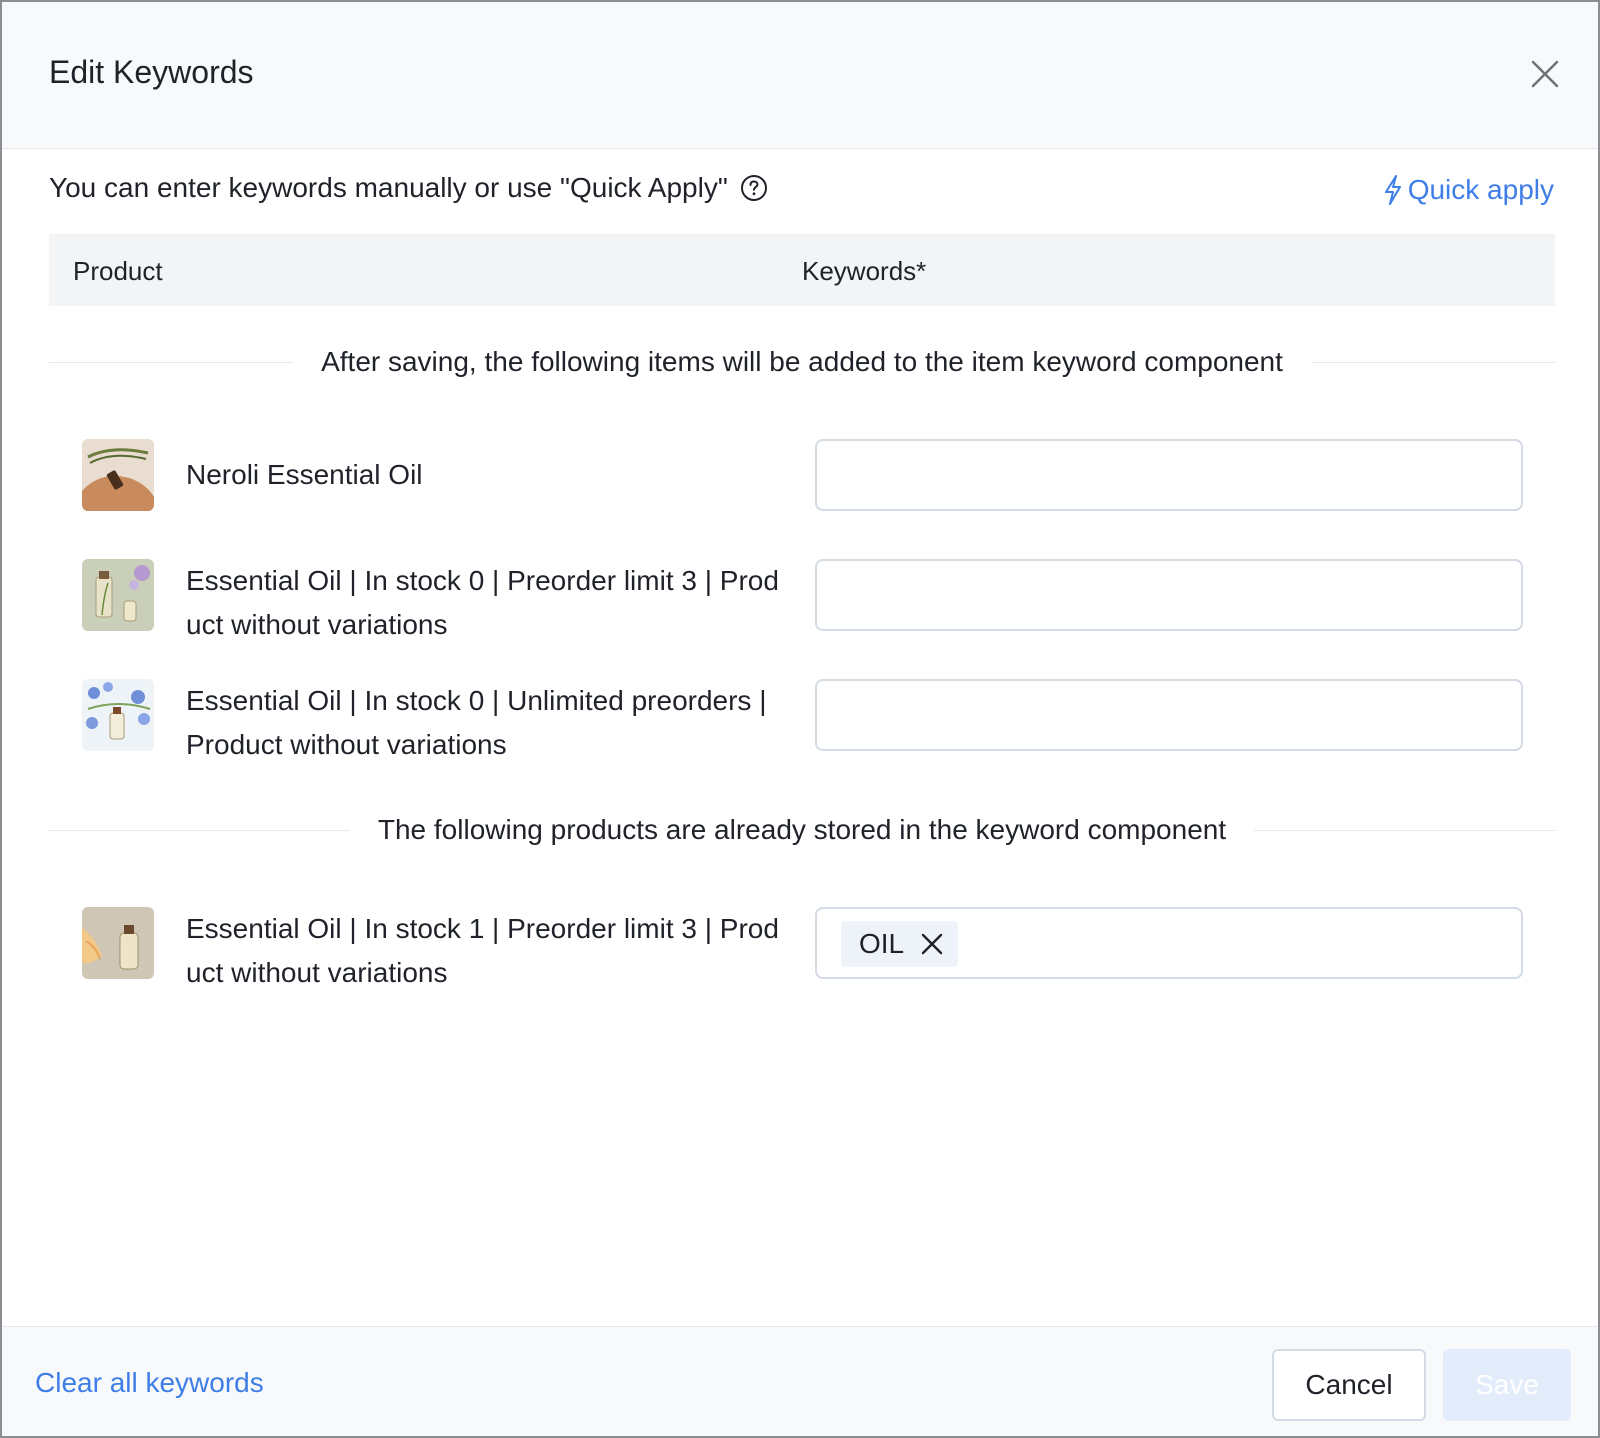 This screenshot has height=1438, width=1600. I want to click on clear-all-keywords-link: Clear all keywords, so click(149, 1383).